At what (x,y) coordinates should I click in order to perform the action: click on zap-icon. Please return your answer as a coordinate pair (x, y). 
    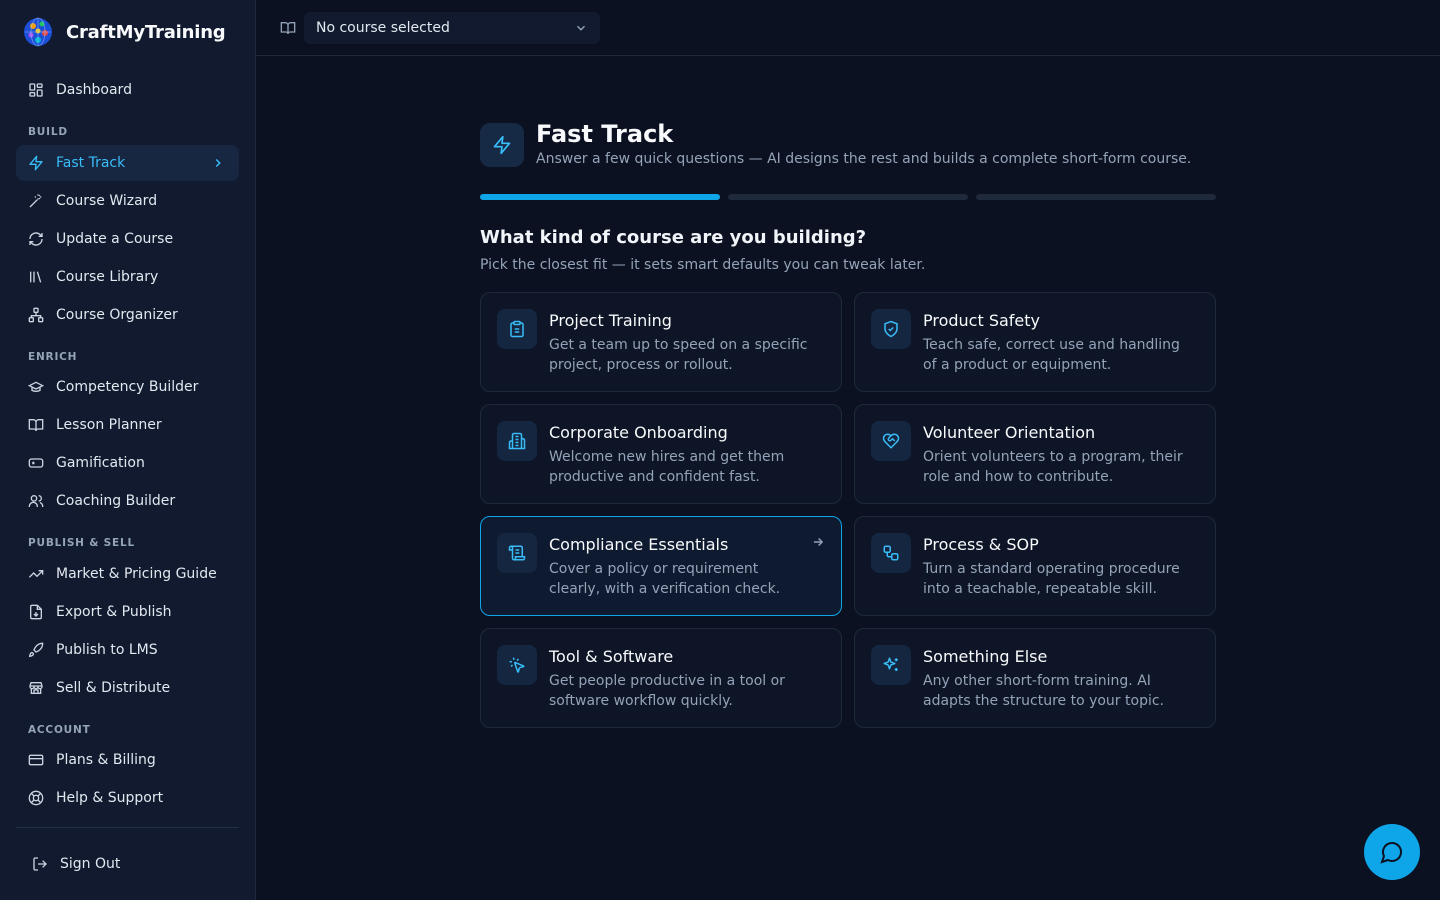
    Looking at the image, I should click on (502, 145).